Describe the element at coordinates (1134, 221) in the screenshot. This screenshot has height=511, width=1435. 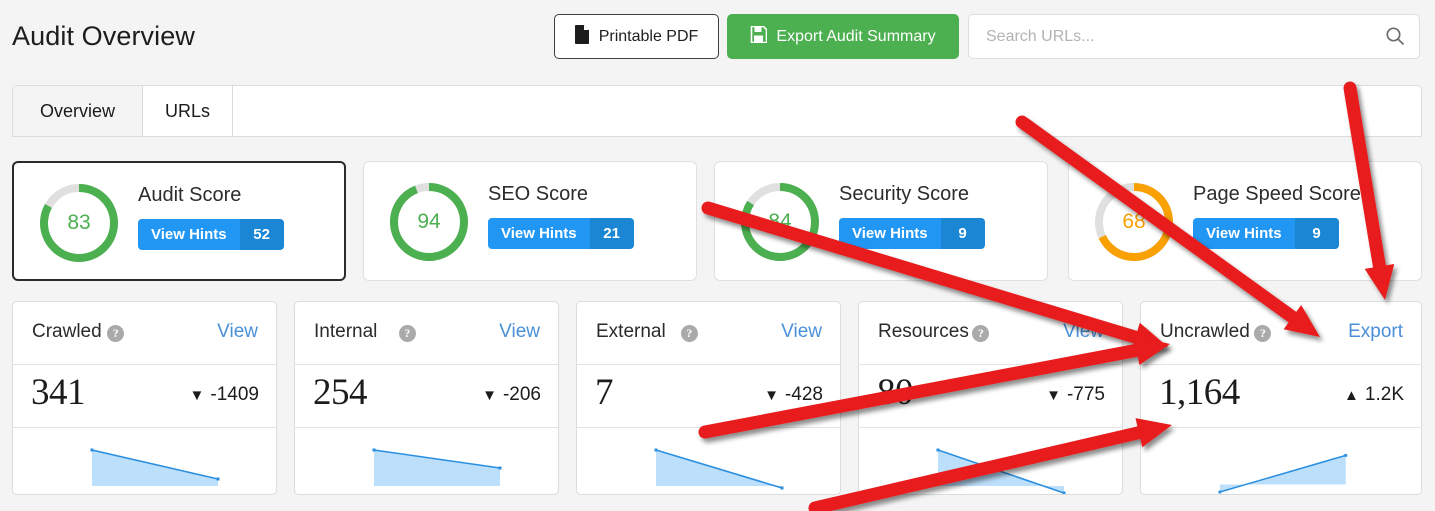
I see `score-value: 68` at that location.